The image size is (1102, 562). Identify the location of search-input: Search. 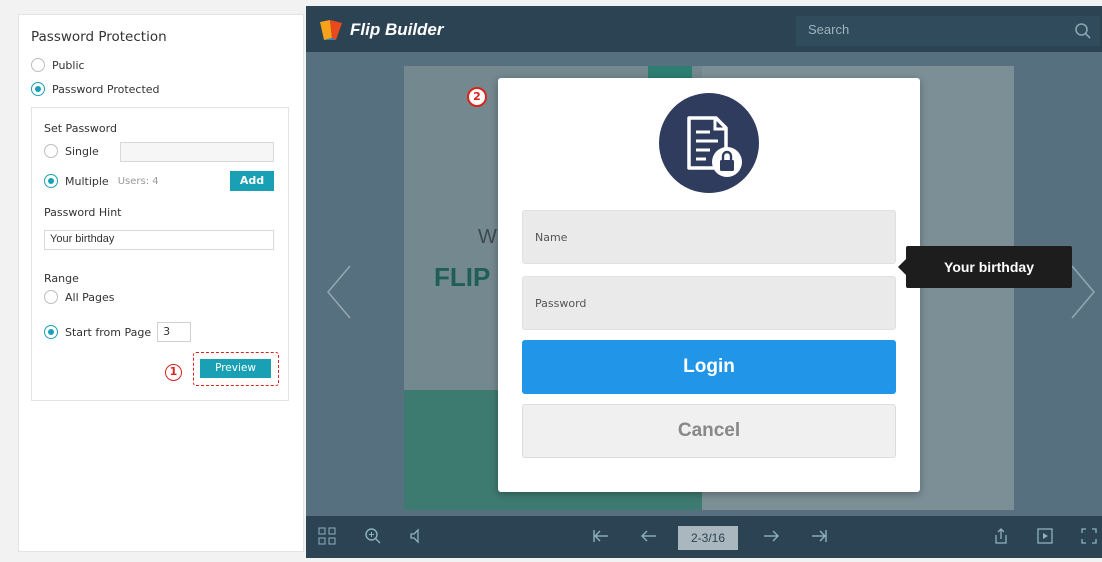
(948, 31).